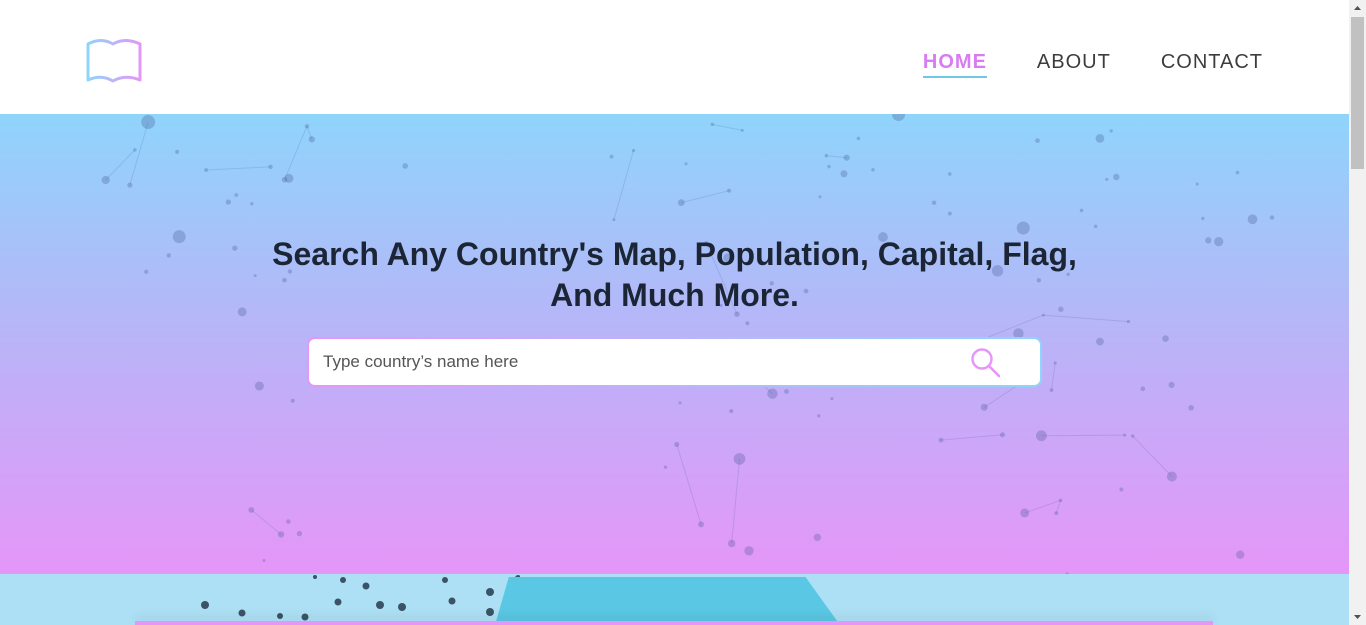  Describe the element at coordinates (1357, 312) in the screenshot. I see `vertical-scrollbar` at that location.